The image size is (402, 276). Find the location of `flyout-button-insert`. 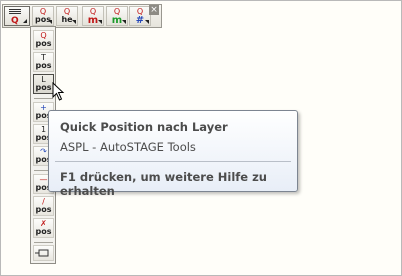

flyout-button-insert is located at coordinates (43, 253).